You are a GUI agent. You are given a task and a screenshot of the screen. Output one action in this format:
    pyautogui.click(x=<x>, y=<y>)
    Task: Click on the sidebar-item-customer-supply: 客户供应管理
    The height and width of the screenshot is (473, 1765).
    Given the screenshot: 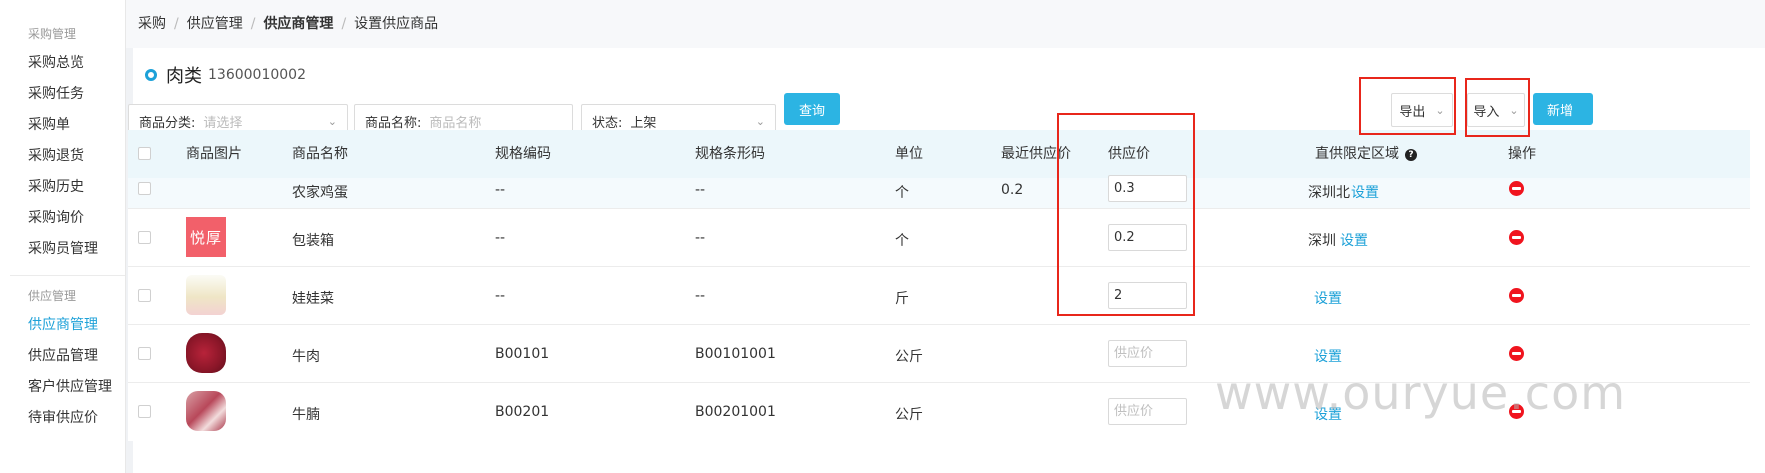 What is the action you would take?
    pyautogui.click(x=62, y=387)
    